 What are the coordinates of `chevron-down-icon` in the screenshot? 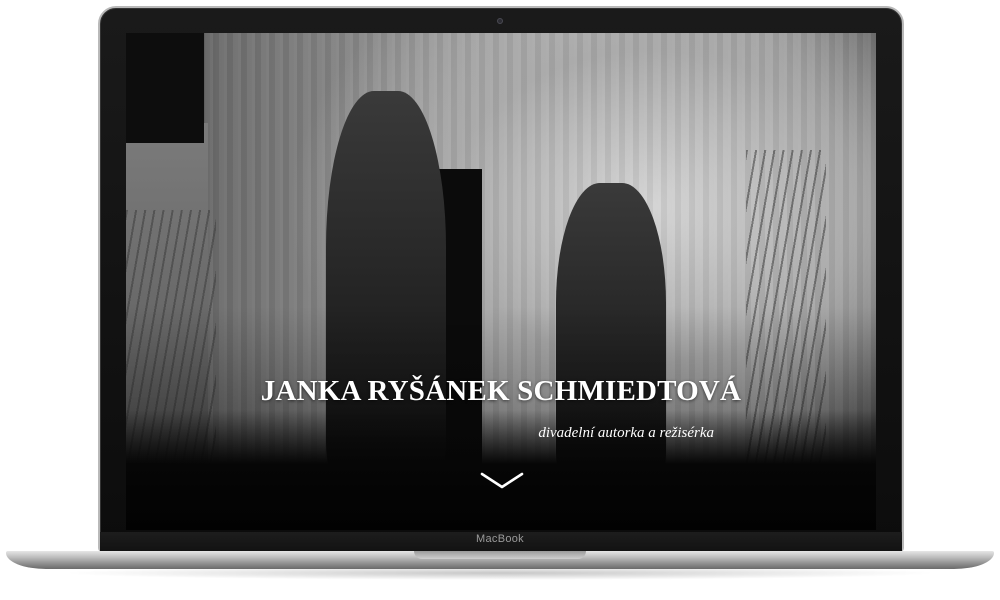 It's located at (502, 480).